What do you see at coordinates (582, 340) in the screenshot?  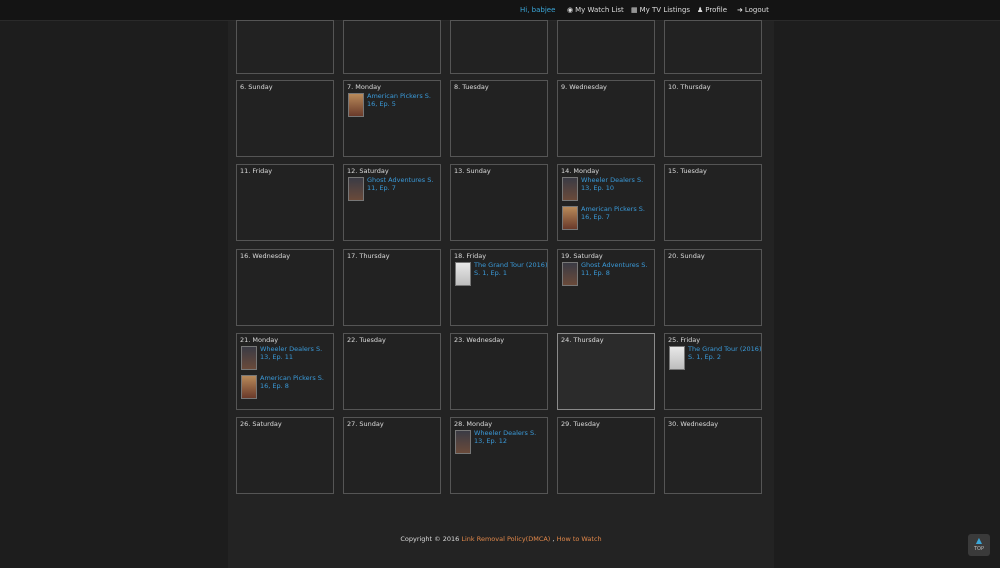 I see `day-label: 24. Thursday` at bounding box center [582, 340].